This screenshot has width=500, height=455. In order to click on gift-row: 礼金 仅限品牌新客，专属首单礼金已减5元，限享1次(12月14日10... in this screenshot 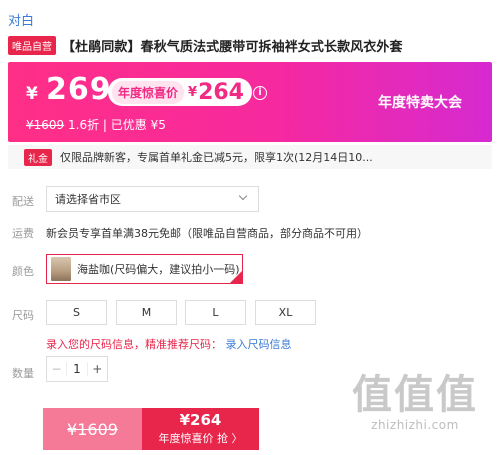, I will do `click(250, 157)`.